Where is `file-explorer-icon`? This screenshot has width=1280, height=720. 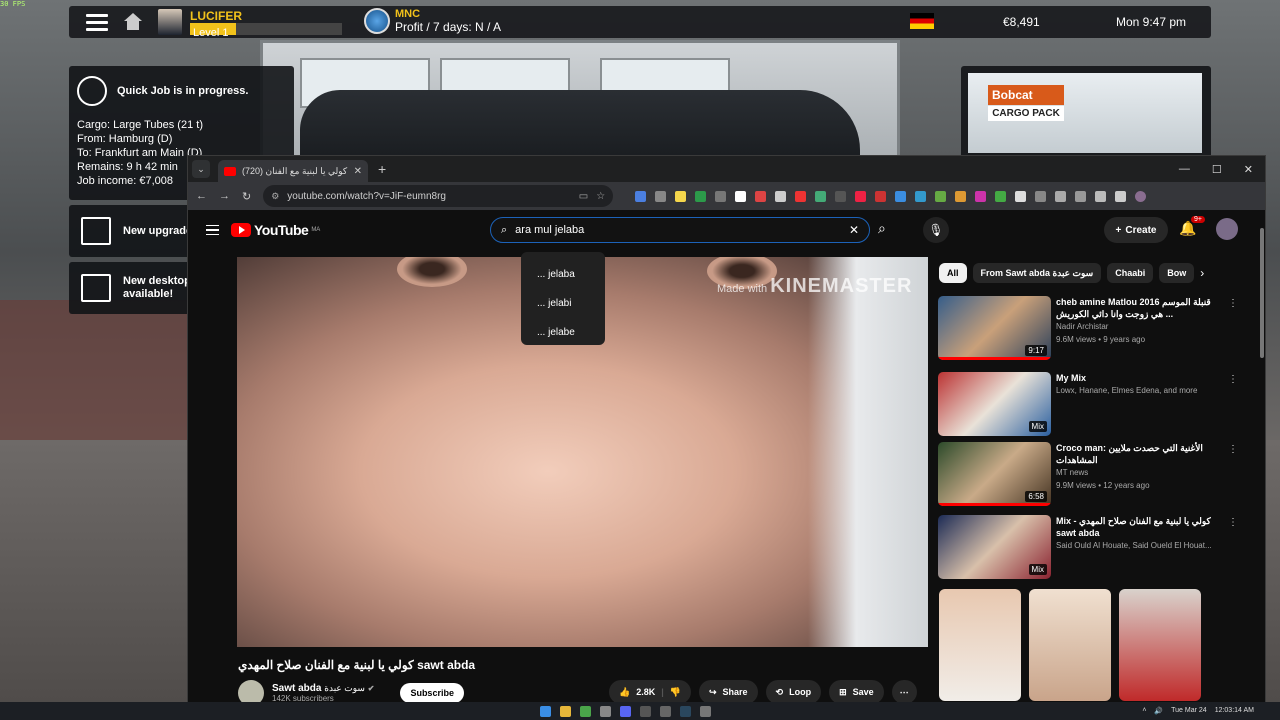 file-explorer-icon is located at coordinates (565, 711).